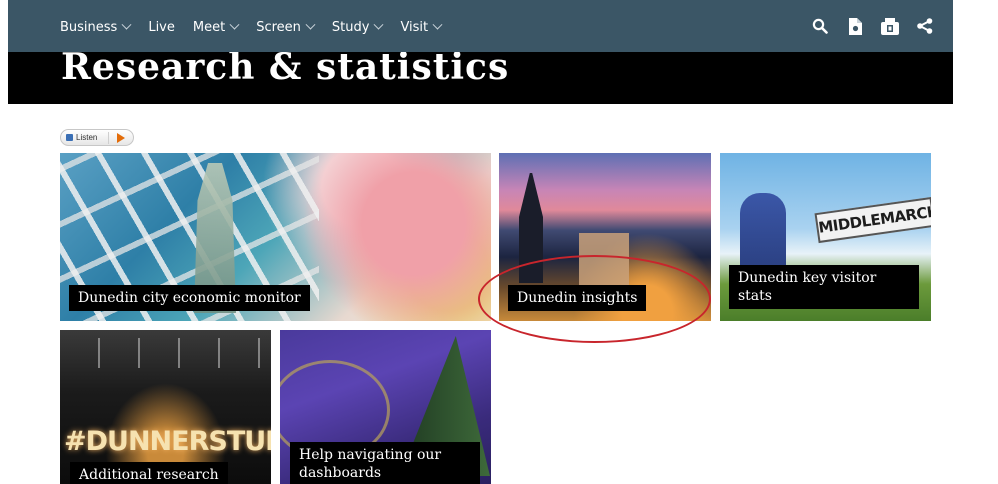  Describe the element at coordinates (167, 441) in the screenshot. I see `neon-sign-image: #DUNNERSTUNNE` at that location.